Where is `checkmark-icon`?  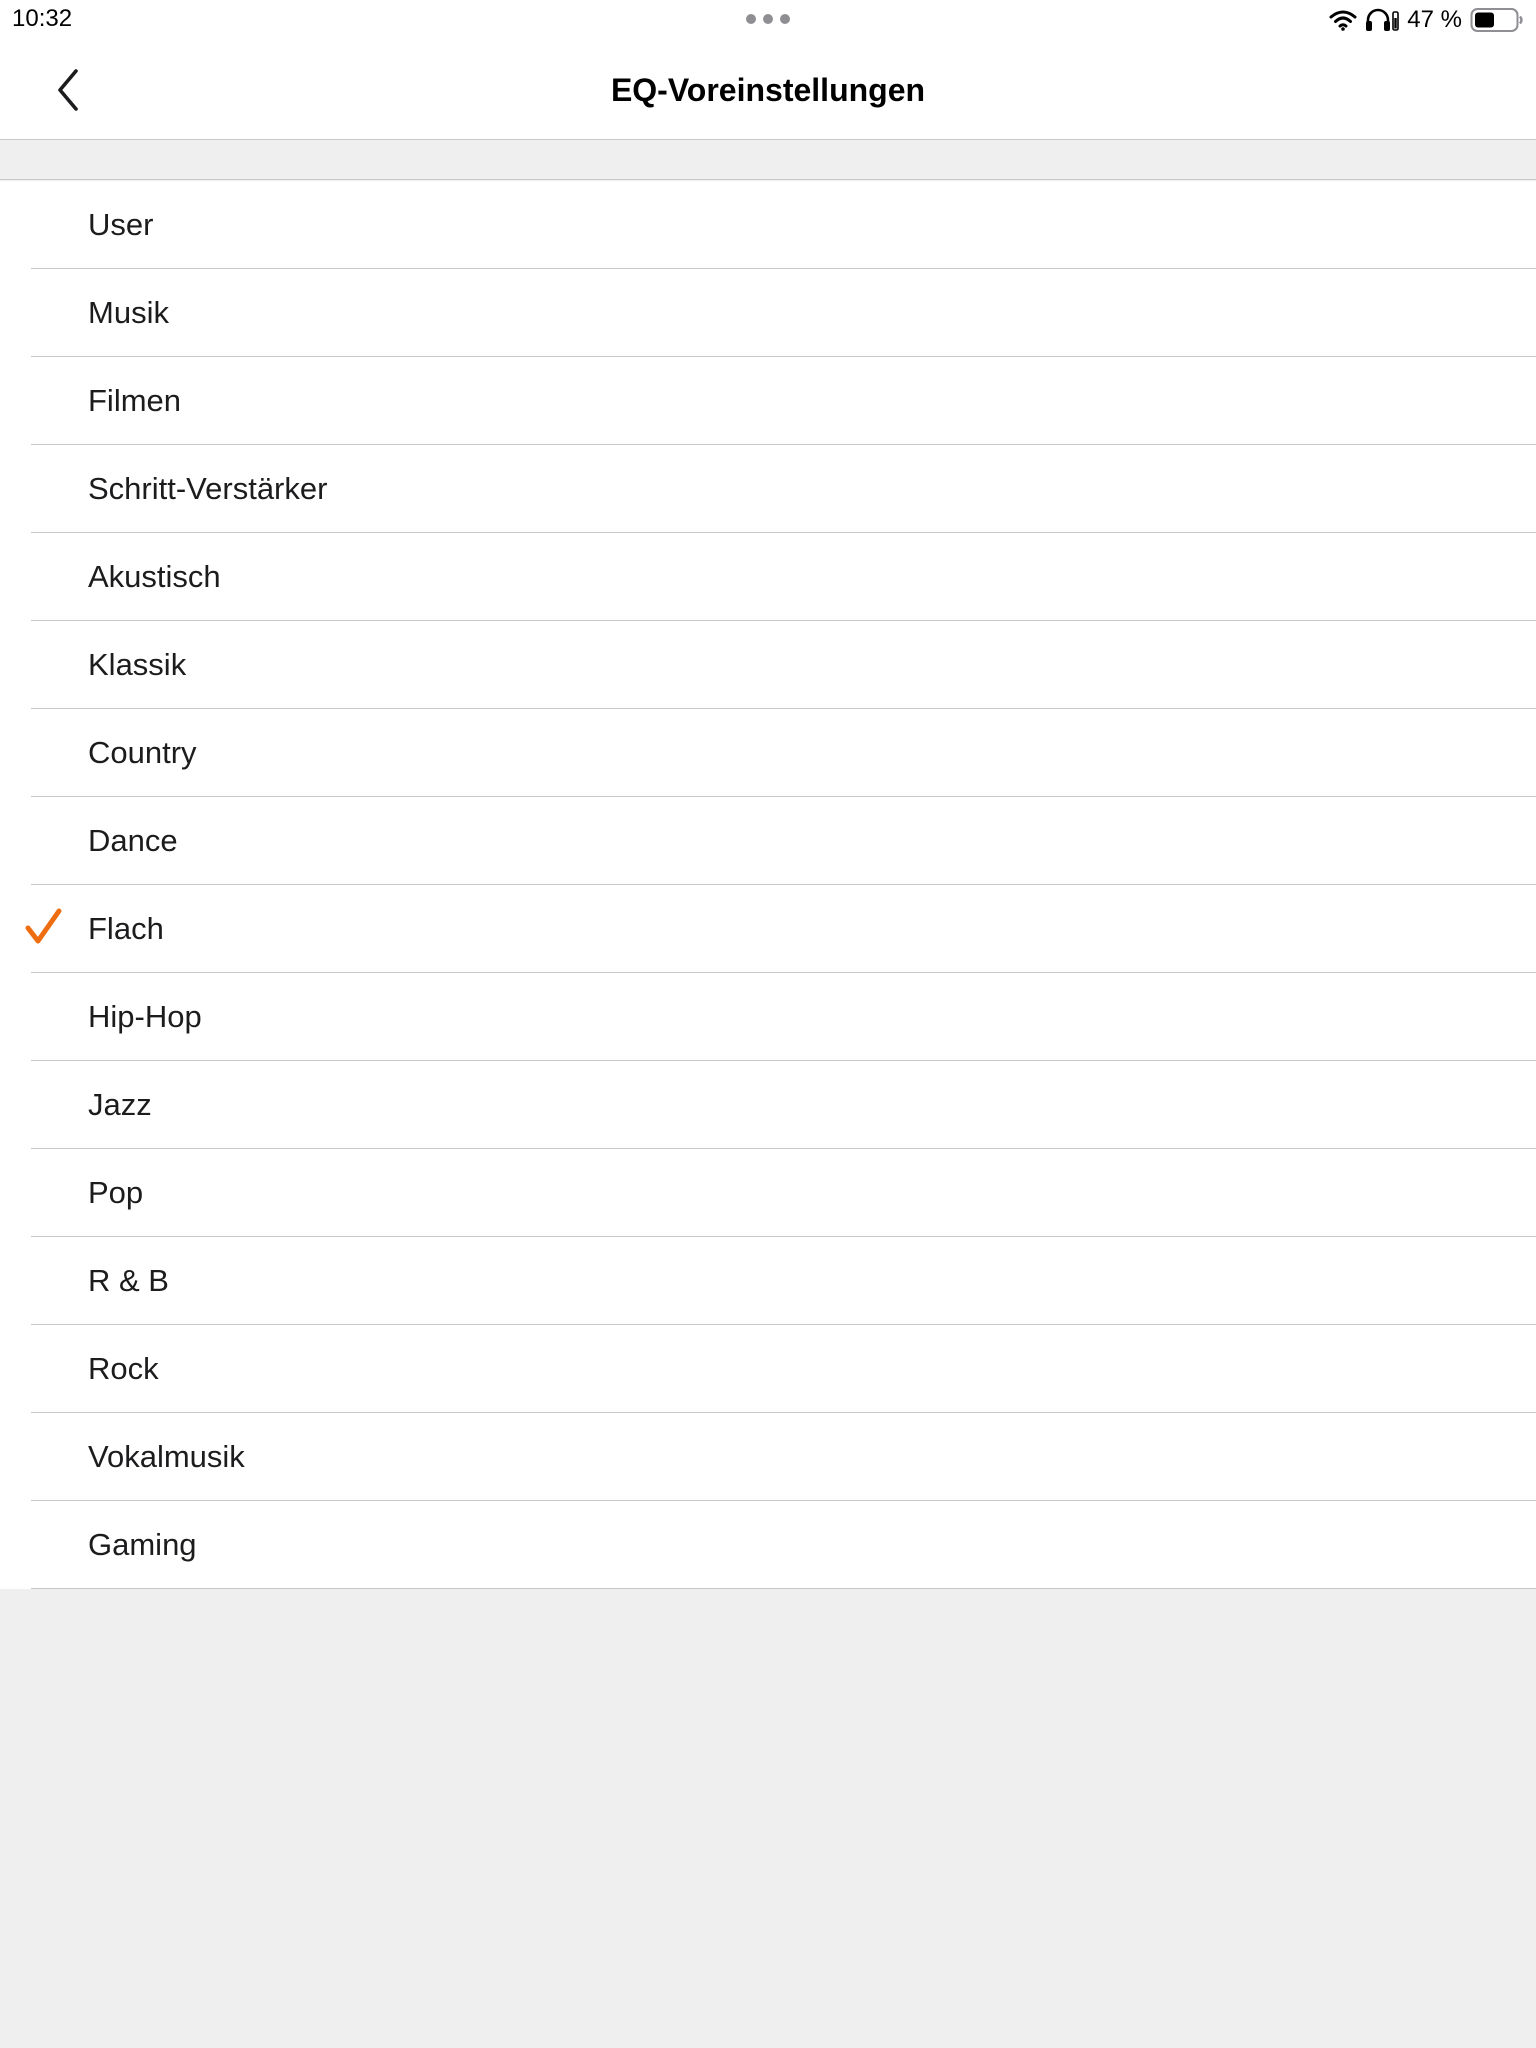
checkmark-icon is located at coordinates (43, 926).